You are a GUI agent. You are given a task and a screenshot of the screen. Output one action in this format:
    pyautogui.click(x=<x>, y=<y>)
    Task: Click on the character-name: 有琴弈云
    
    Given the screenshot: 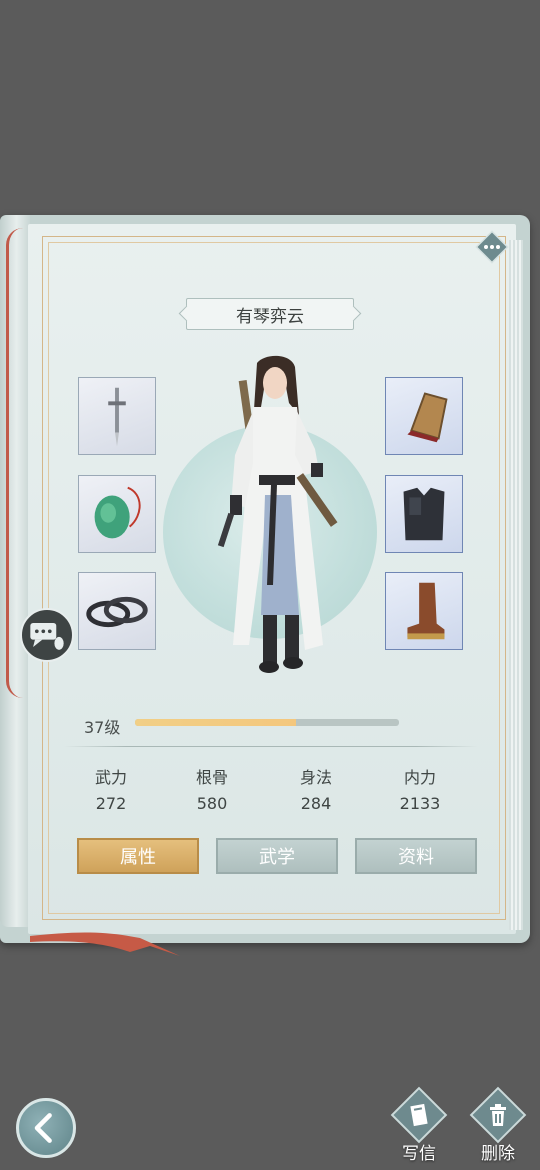 What is the action you would take?
    pyautogui.click(x=270, y=316)
    